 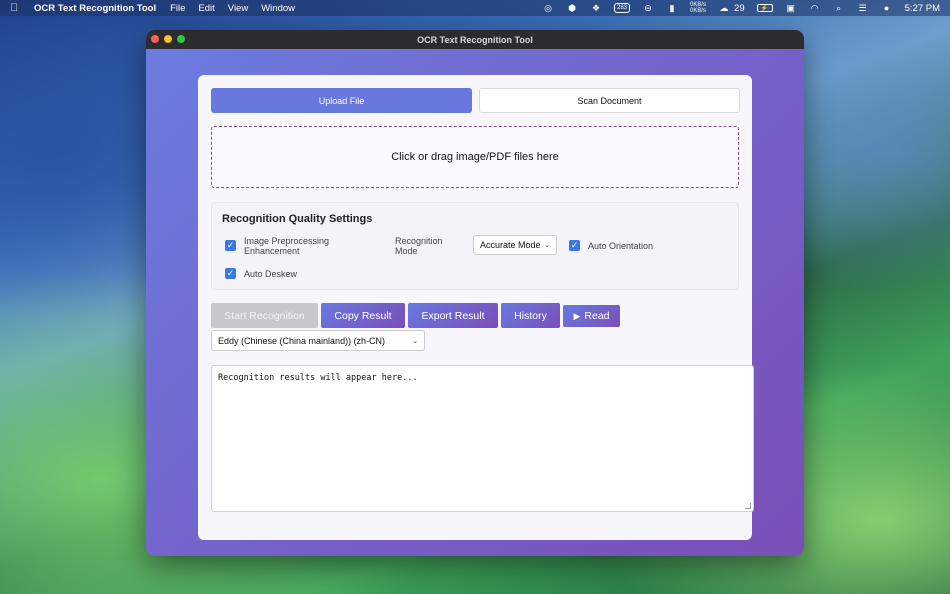 What do you see at coordinates (731, 8) in the screenshot?
I see `wechat-status: ☁ 29` at bounding box center [731, 8].